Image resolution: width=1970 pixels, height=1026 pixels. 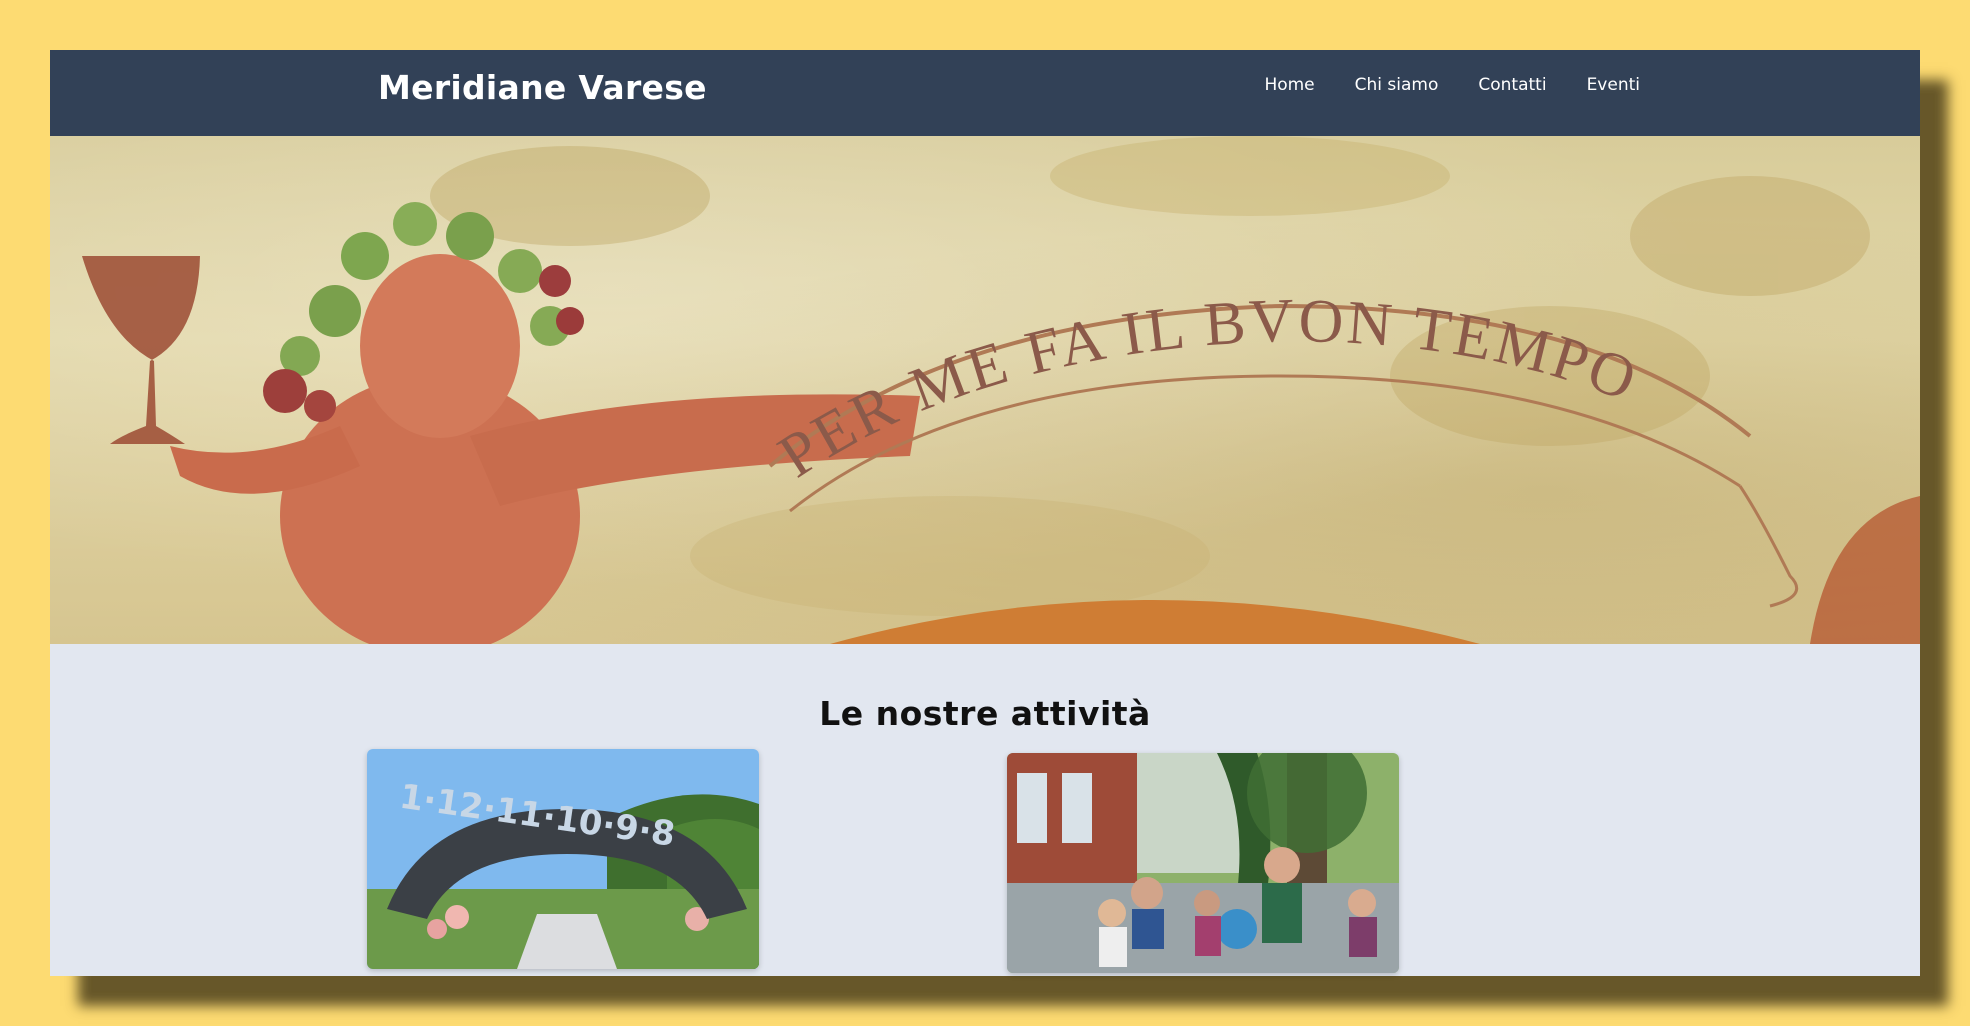 What do you see at coordinates (1613, 85) in the screenshot?
I see `nav-eventi: Eventi` at bounding box center [1613, 85].